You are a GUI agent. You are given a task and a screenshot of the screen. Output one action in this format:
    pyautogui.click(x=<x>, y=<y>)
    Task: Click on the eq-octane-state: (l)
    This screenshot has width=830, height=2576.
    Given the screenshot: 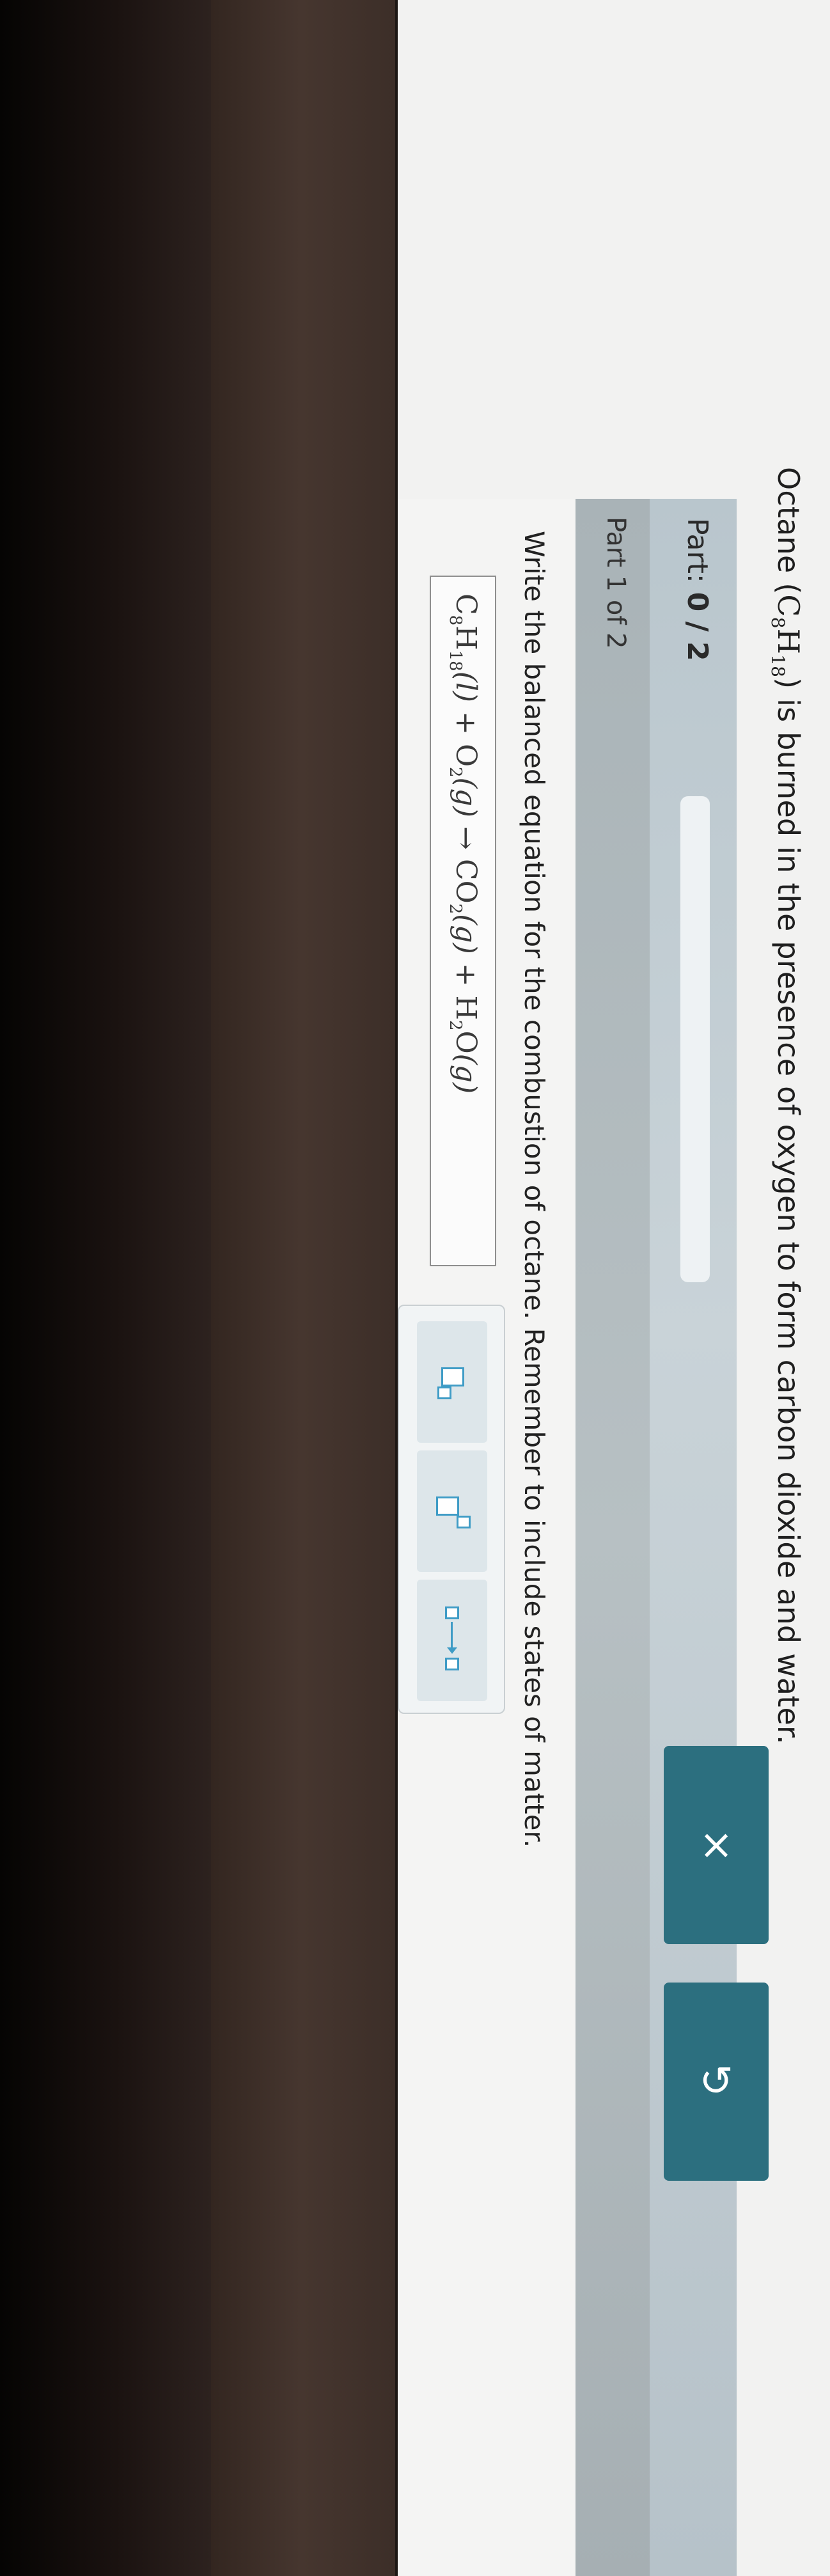 What is the action you would take?
    pyautogui.click(x=466, y=687)
    